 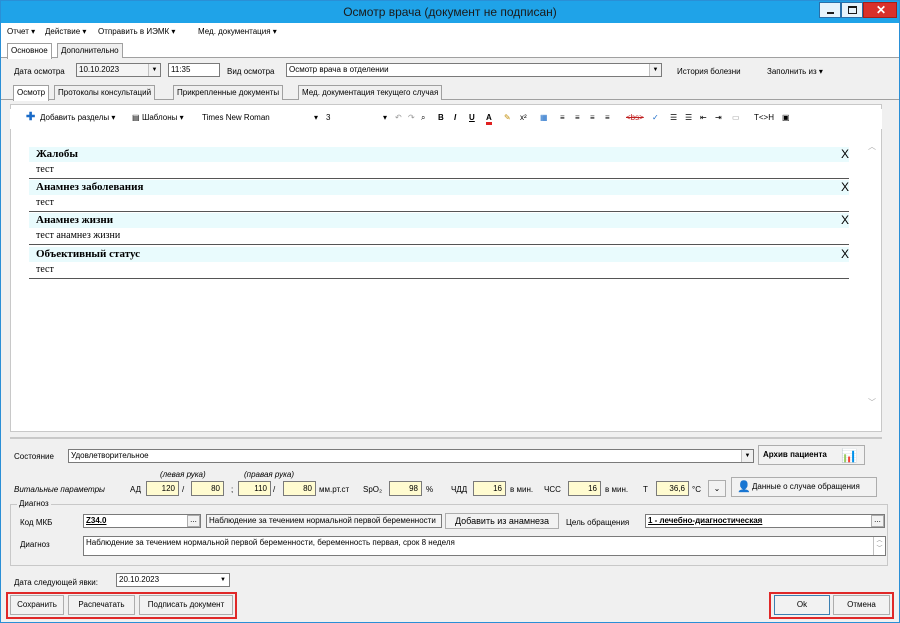 I want to click on scroll-up-icon: ︿, so click(x=872, y=146).